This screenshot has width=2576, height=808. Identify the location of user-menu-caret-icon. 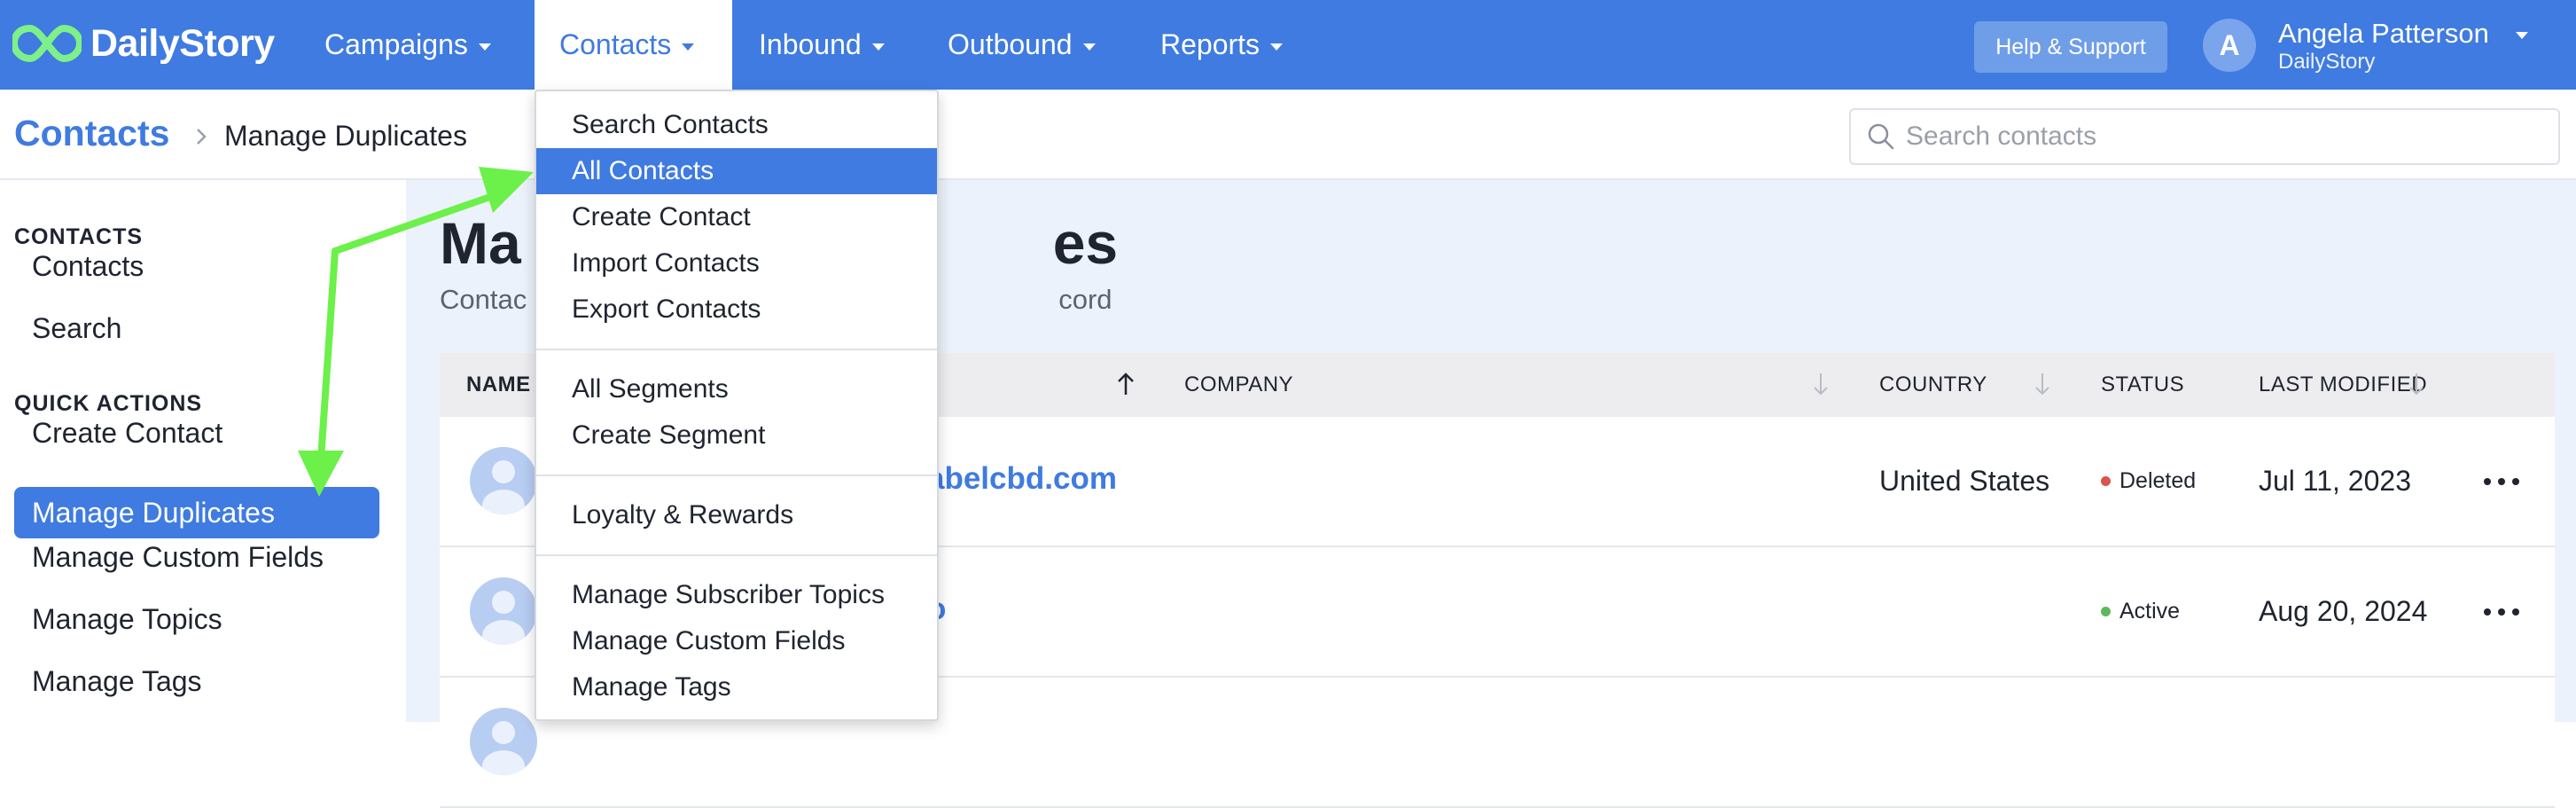
(2522, 35).